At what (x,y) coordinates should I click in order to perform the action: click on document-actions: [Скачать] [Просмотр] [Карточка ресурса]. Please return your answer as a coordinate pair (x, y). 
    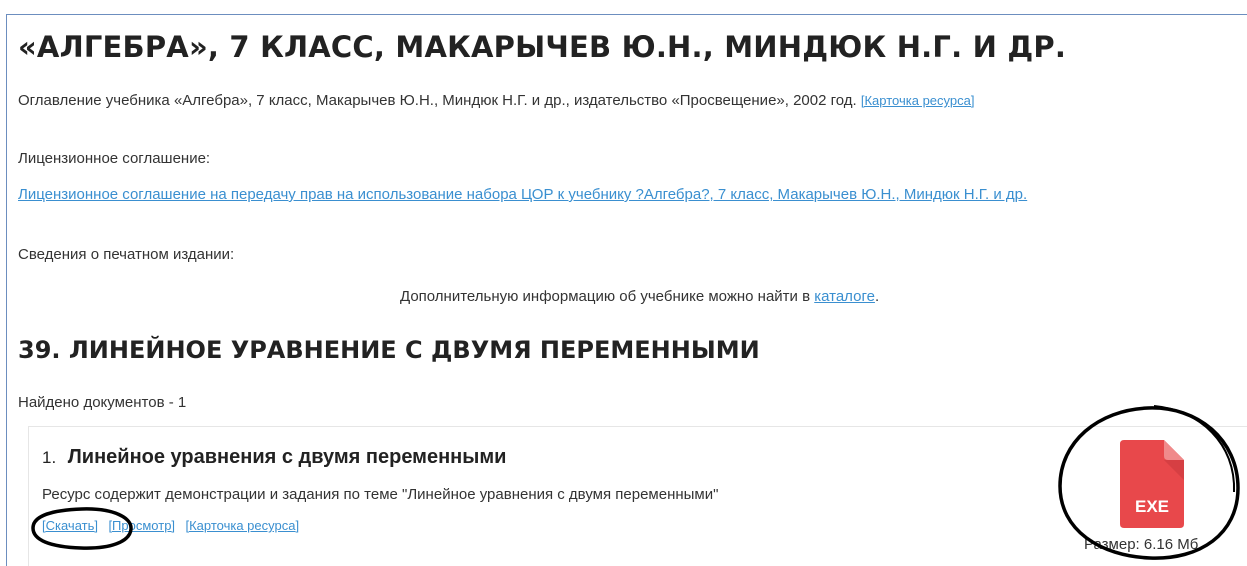
    Looking at the image, I should click on (173, 526).